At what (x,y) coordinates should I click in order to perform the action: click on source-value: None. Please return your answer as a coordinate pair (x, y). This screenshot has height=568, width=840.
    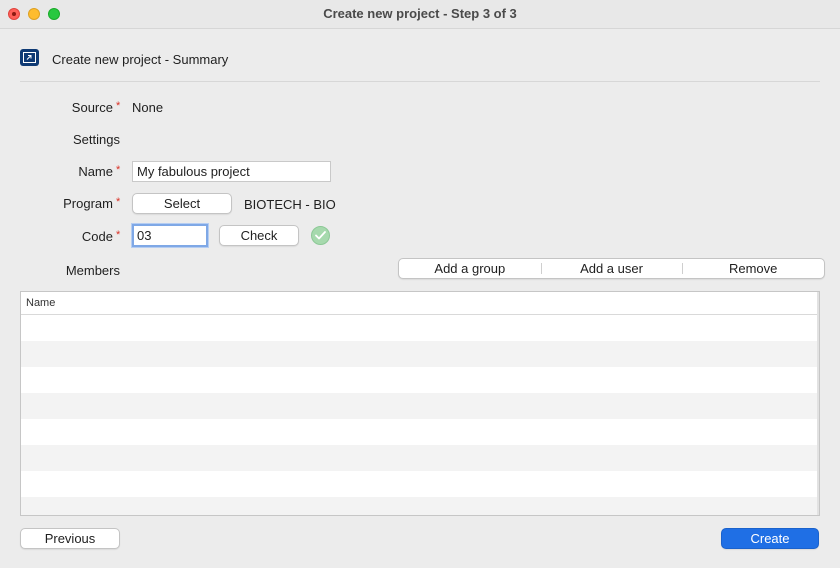
    Looking at the image, I should click on (148, 107).